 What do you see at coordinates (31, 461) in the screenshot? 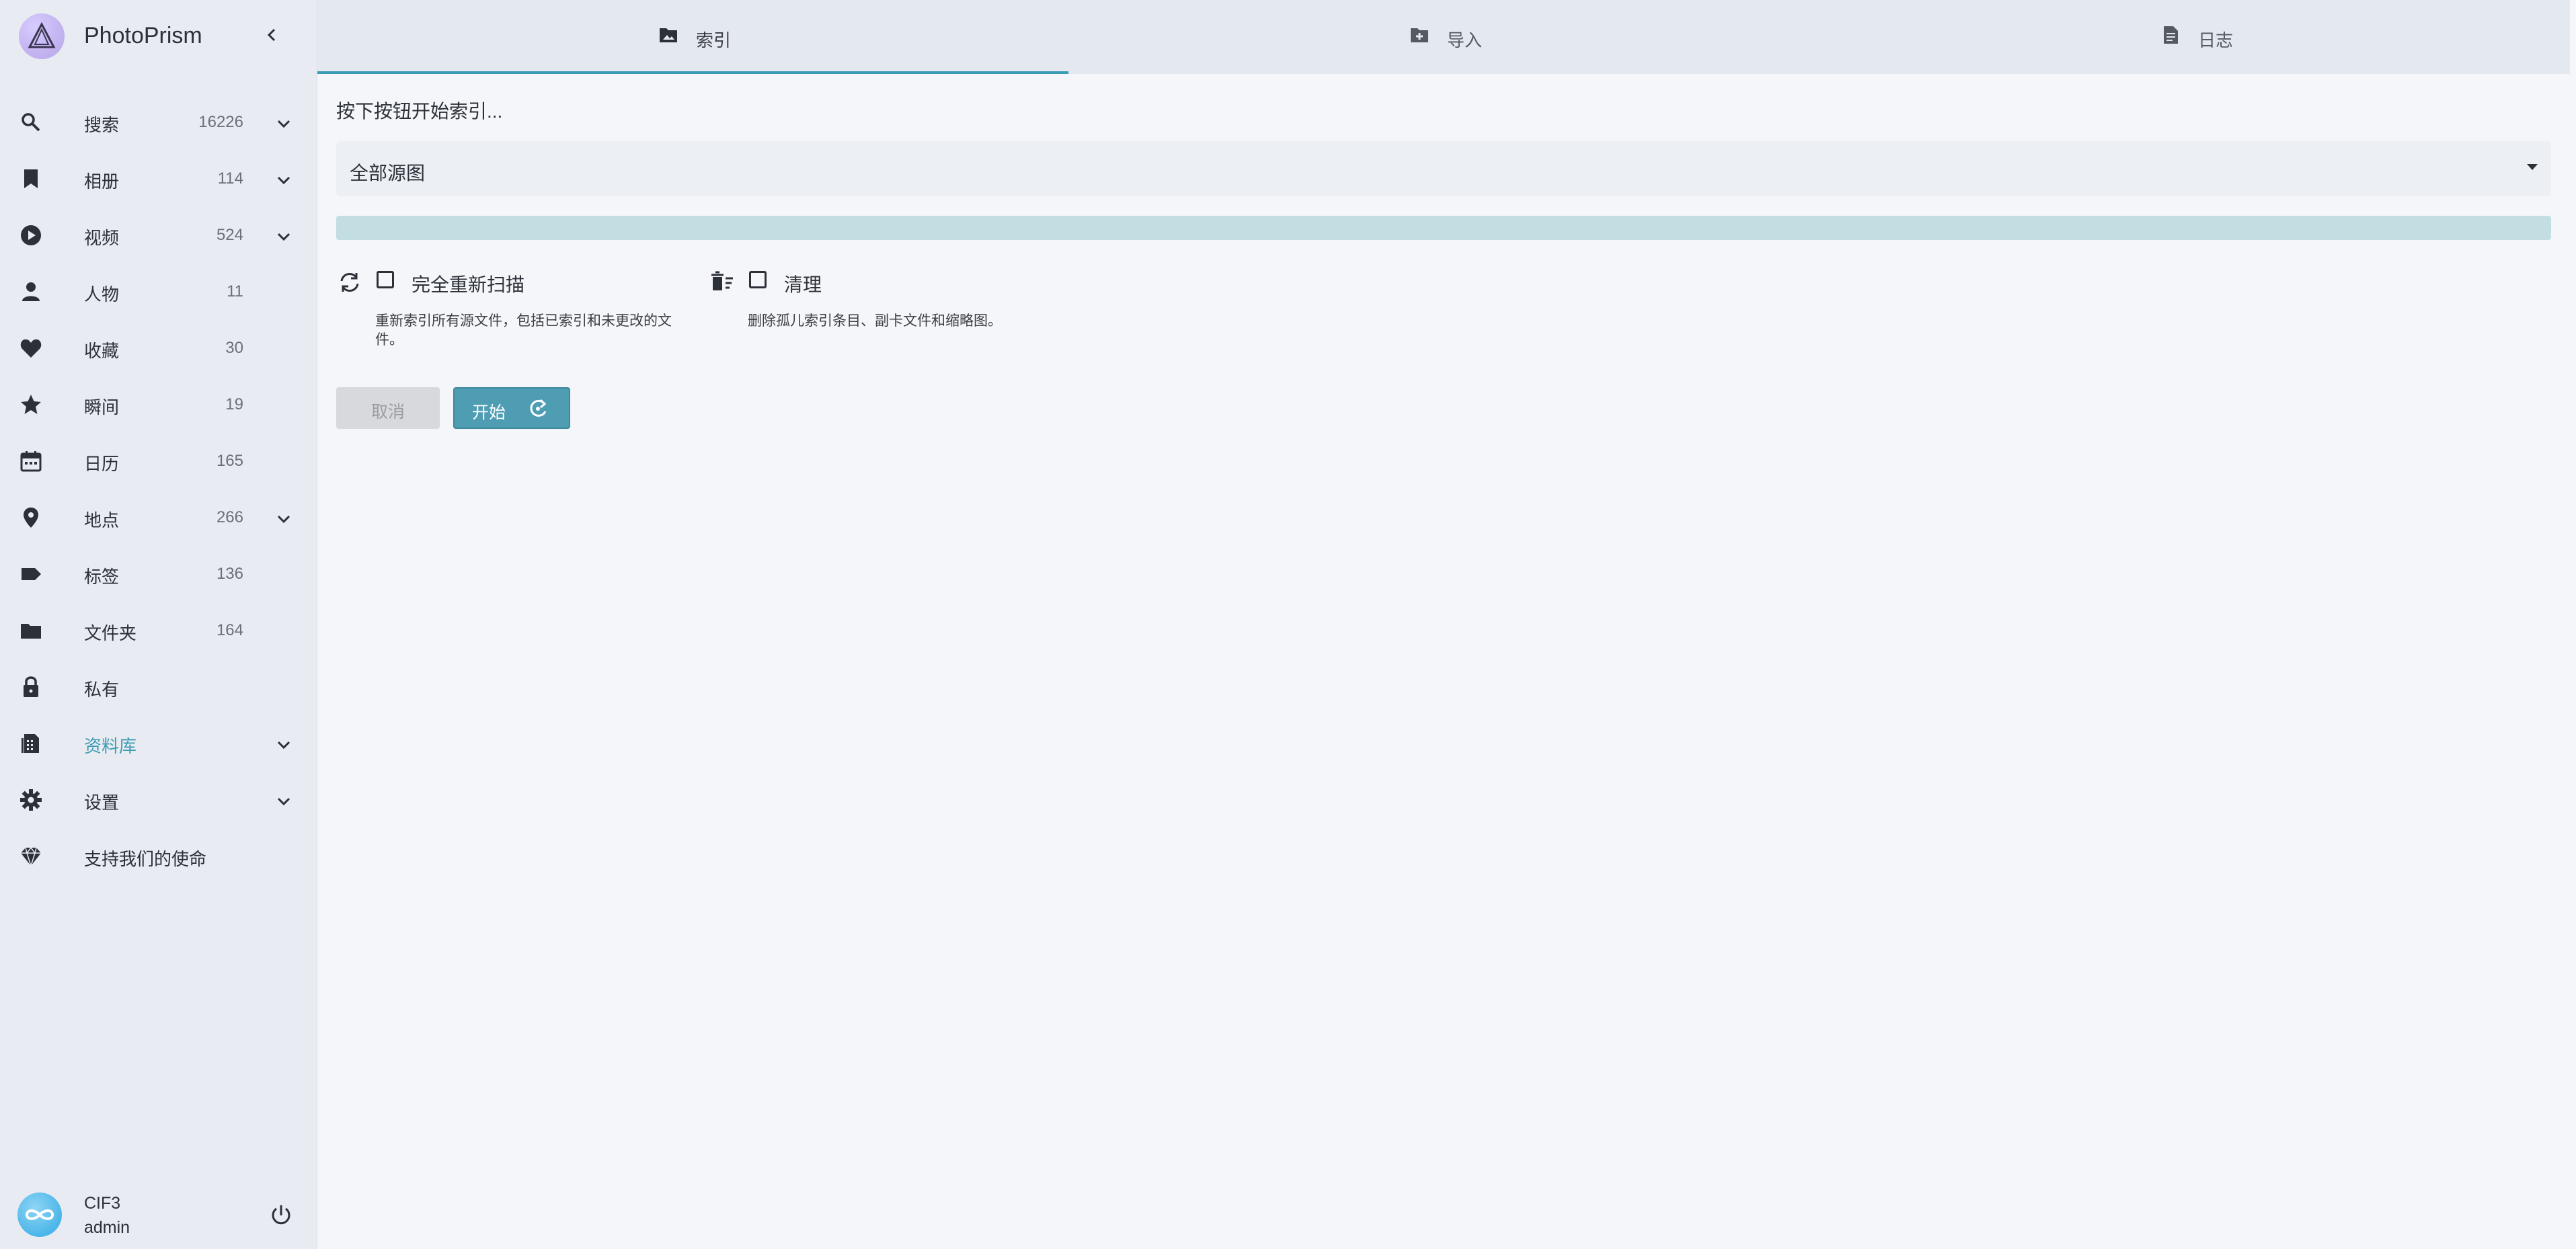
I see `calendar-icon` at bounding box center [31, 461].